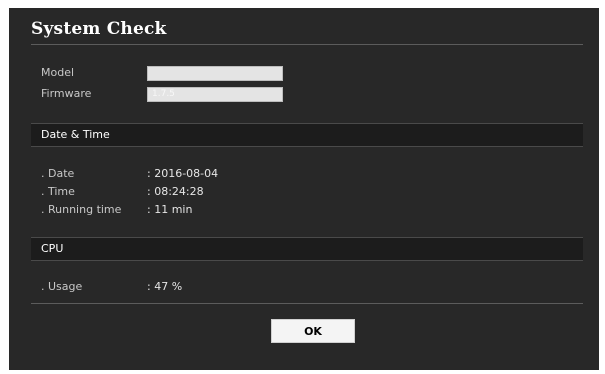 This screenshot has width=605, height=374. I want to click on running-time-label: . Running time, so click(81, 209).